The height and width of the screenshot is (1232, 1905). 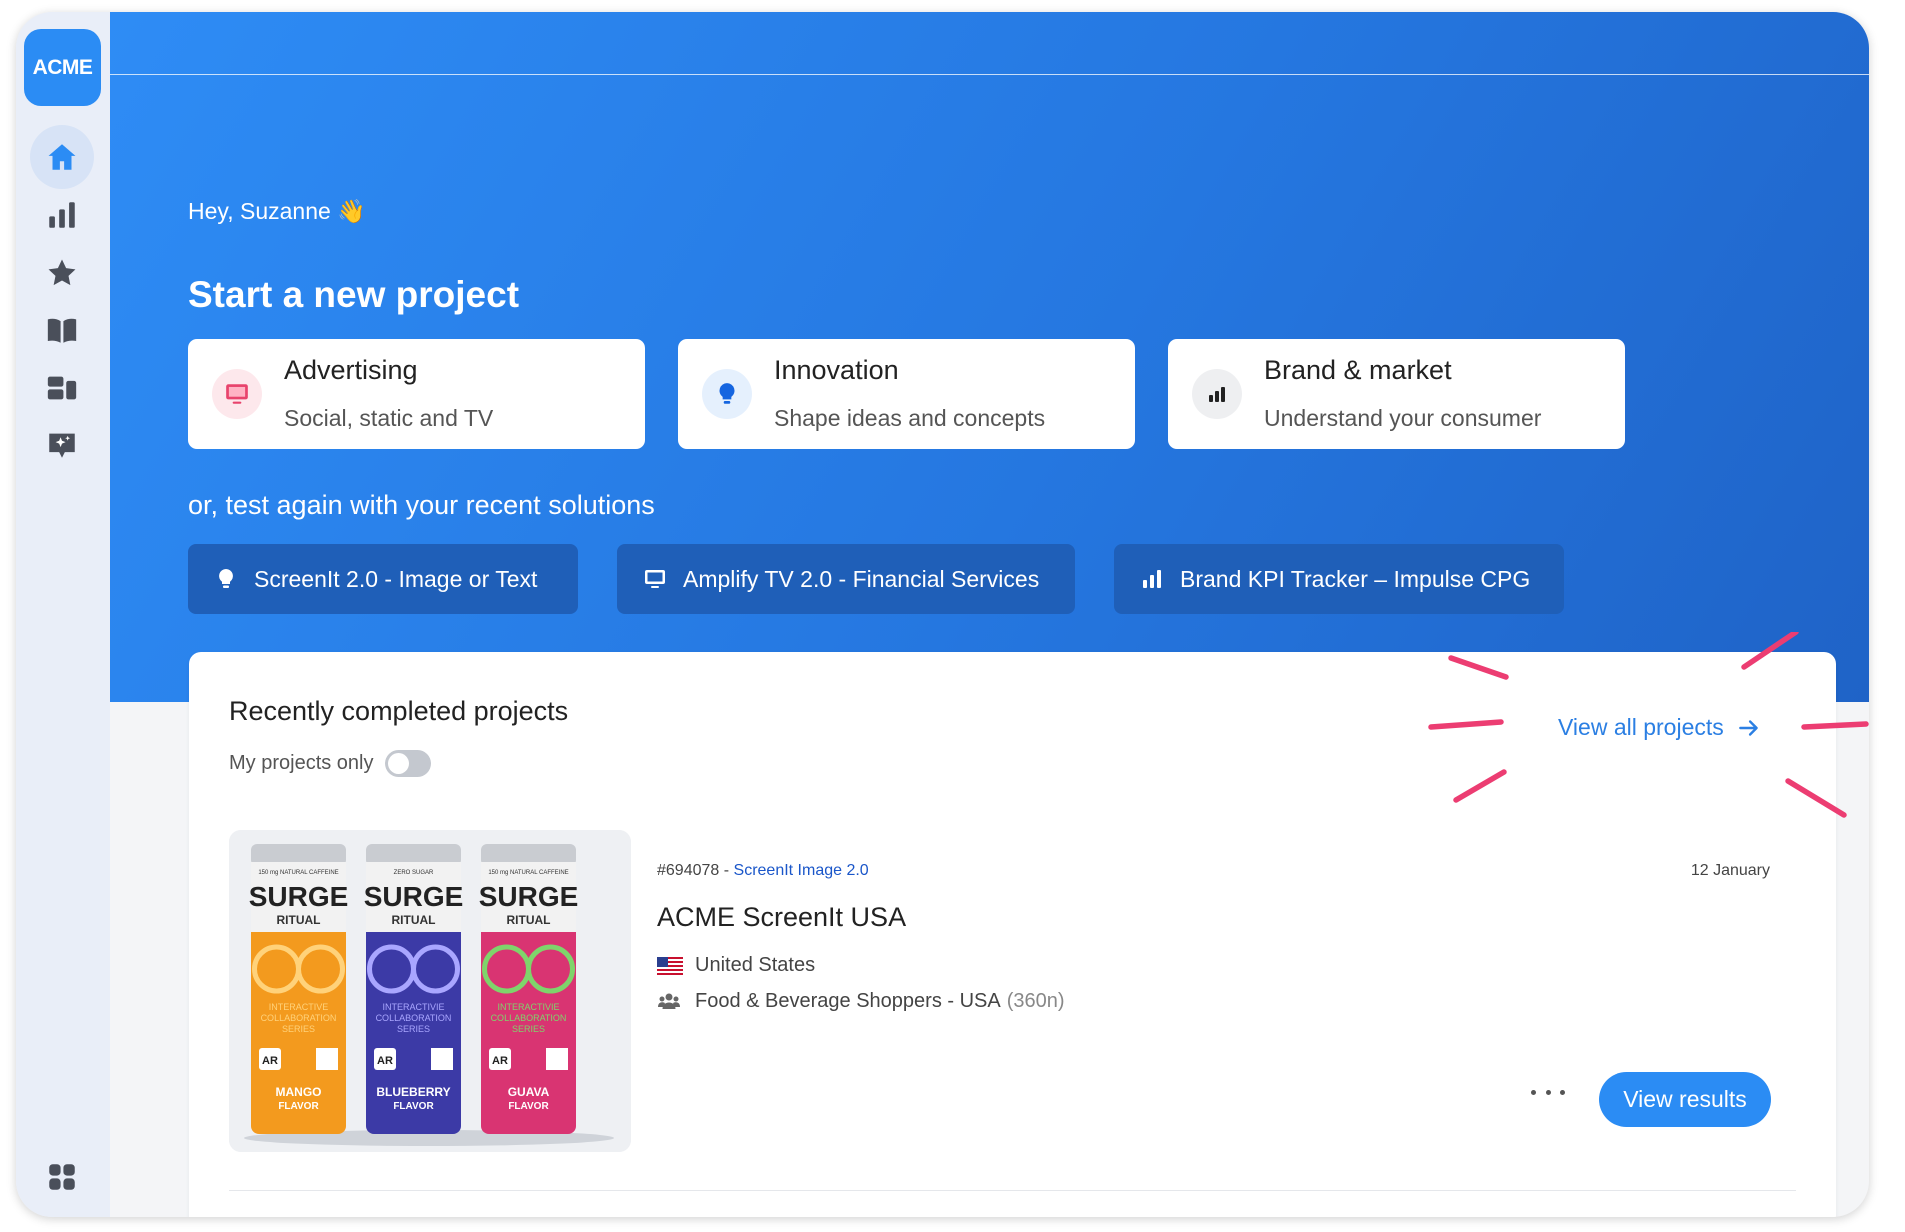 I want to click on solution-label: Amplify TV 2.0 - Financial Services, so click(x=861, y=578).